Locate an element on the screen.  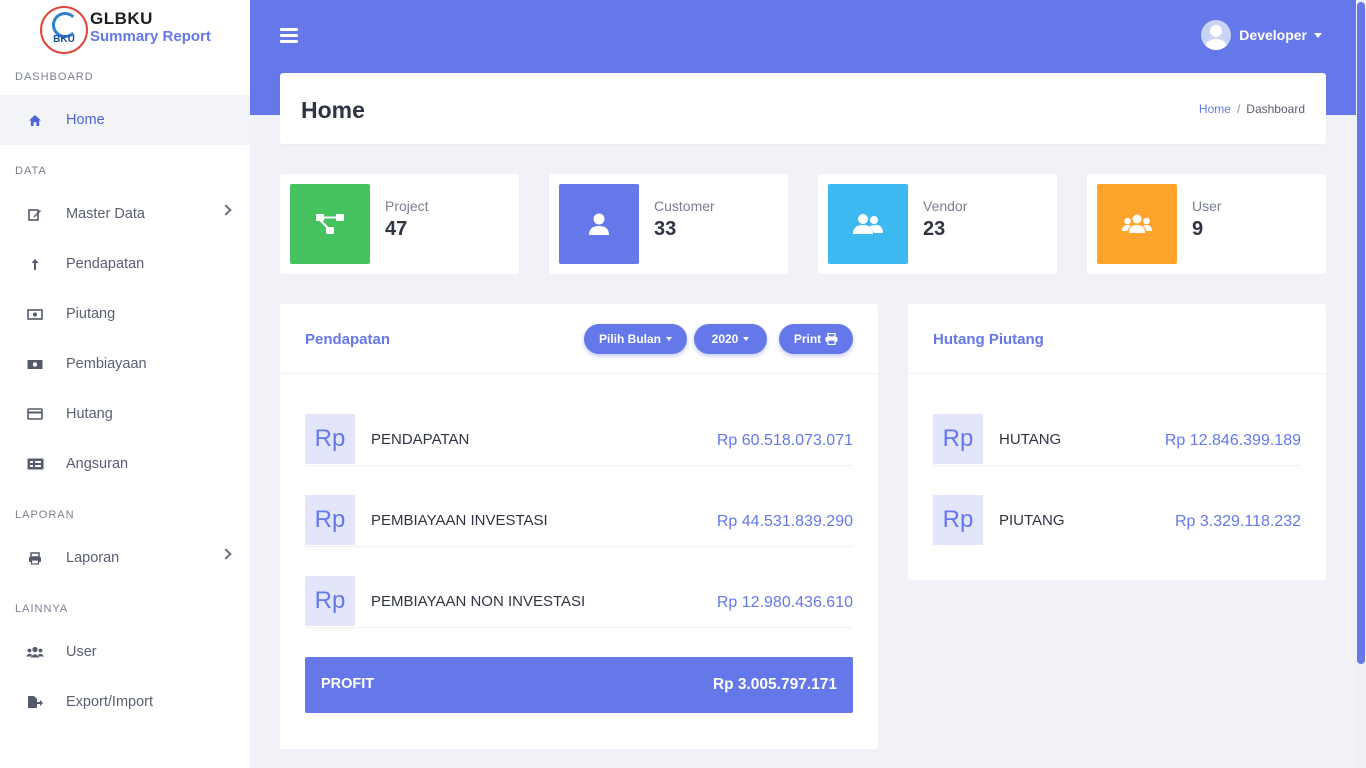
sidebar-item-piutang: Piutang is located at coordinates (125, 314).